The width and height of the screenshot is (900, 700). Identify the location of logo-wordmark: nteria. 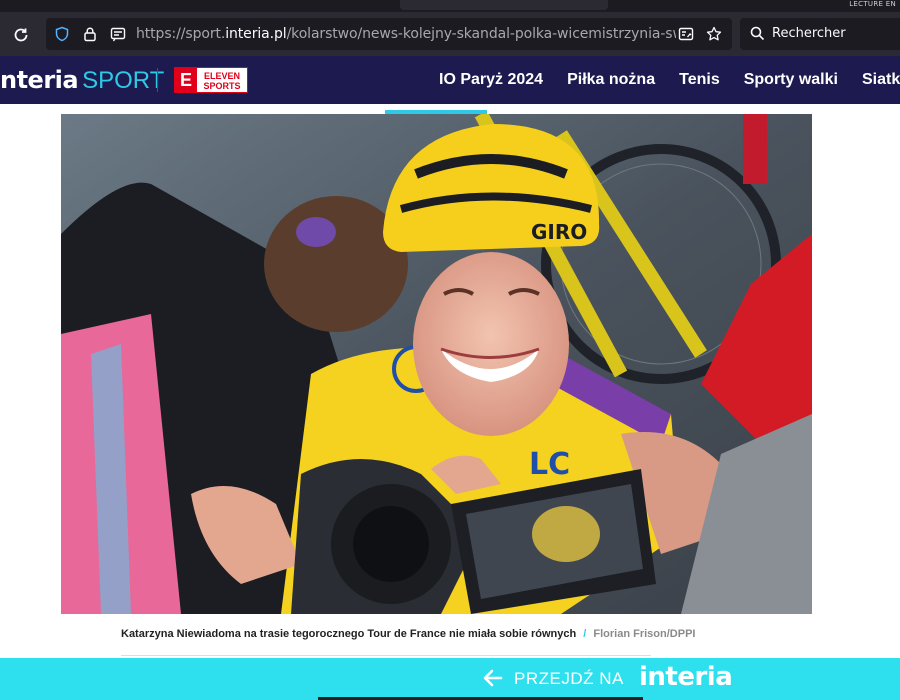
(39, 80).